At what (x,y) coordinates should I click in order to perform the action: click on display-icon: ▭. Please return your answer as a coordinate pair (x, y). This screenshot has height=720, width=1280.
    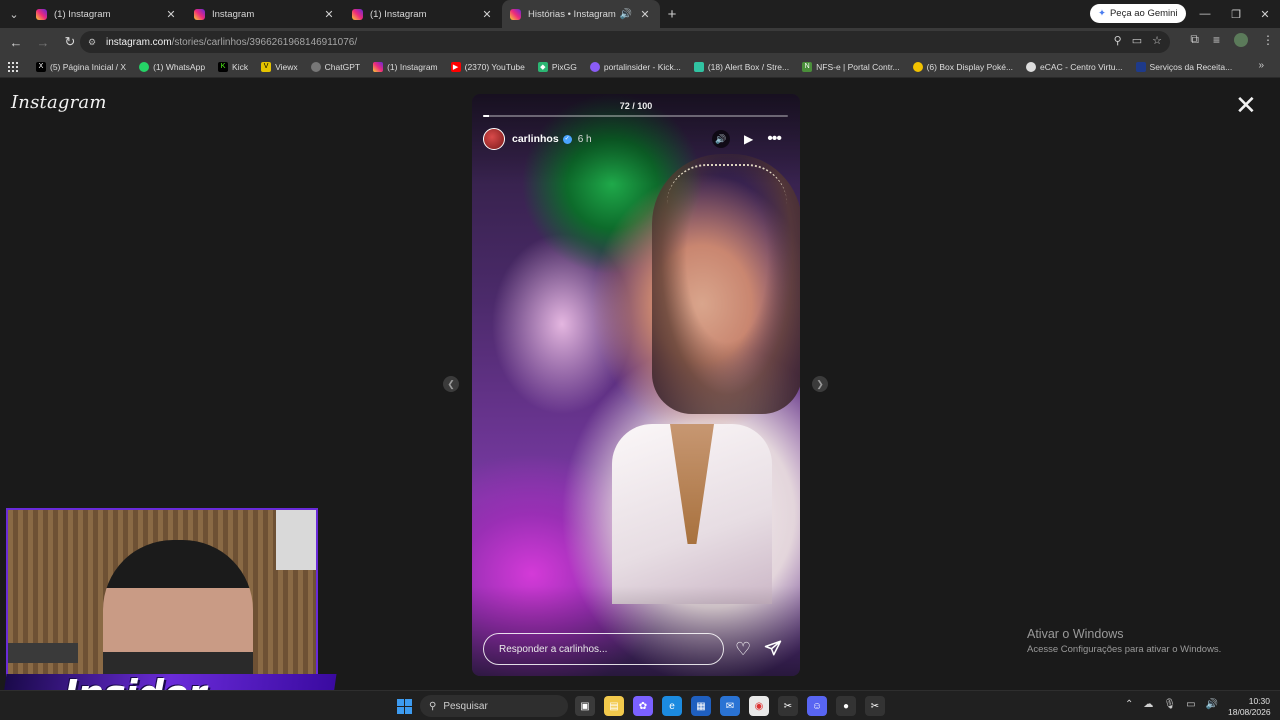
    Looking at the image, I should click on (1190, 704).